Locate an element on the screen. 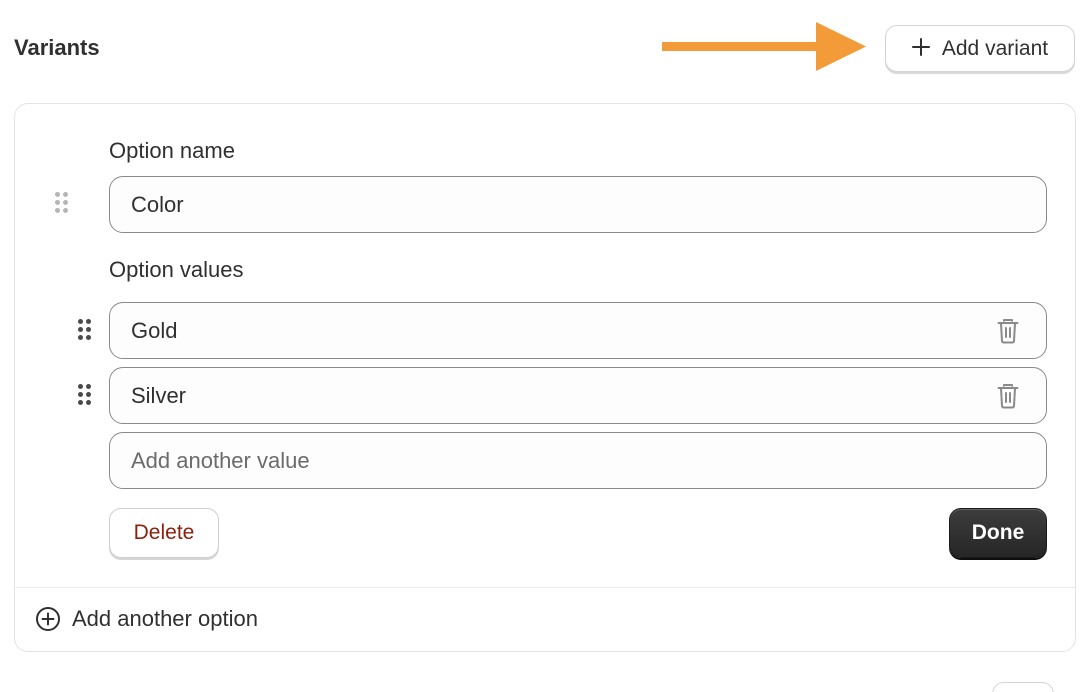  option-name-input: Color is located at coordinates (578, 204).